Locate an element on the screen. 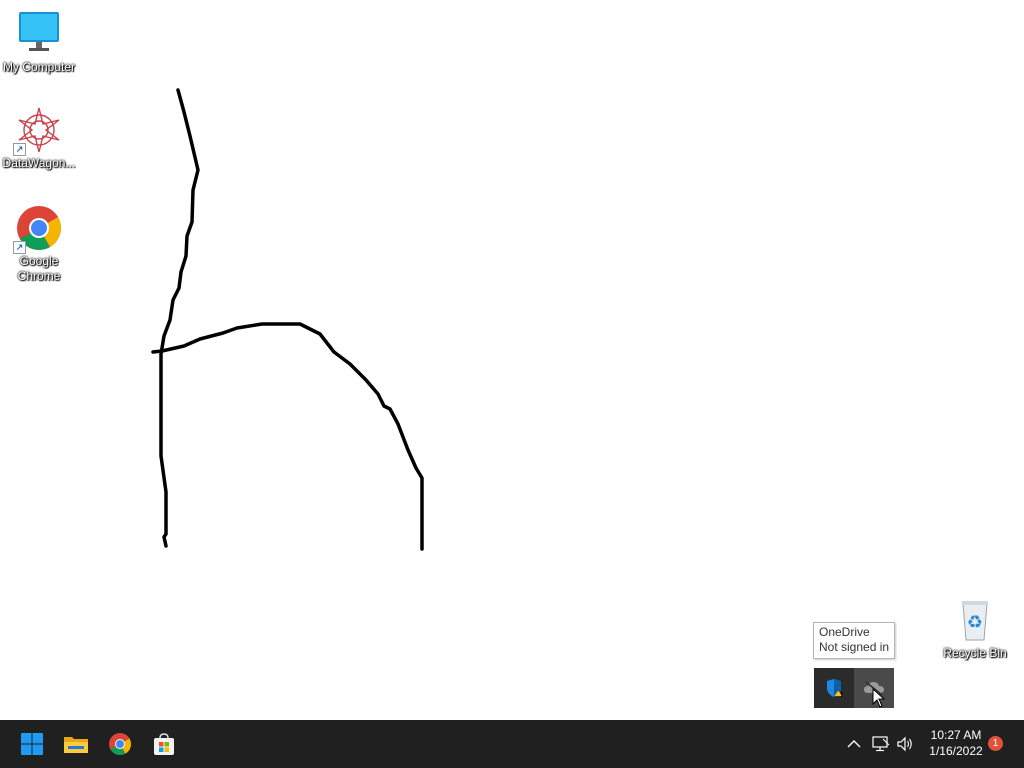  notification-badge: 1 is located at coordinates (995, 743).